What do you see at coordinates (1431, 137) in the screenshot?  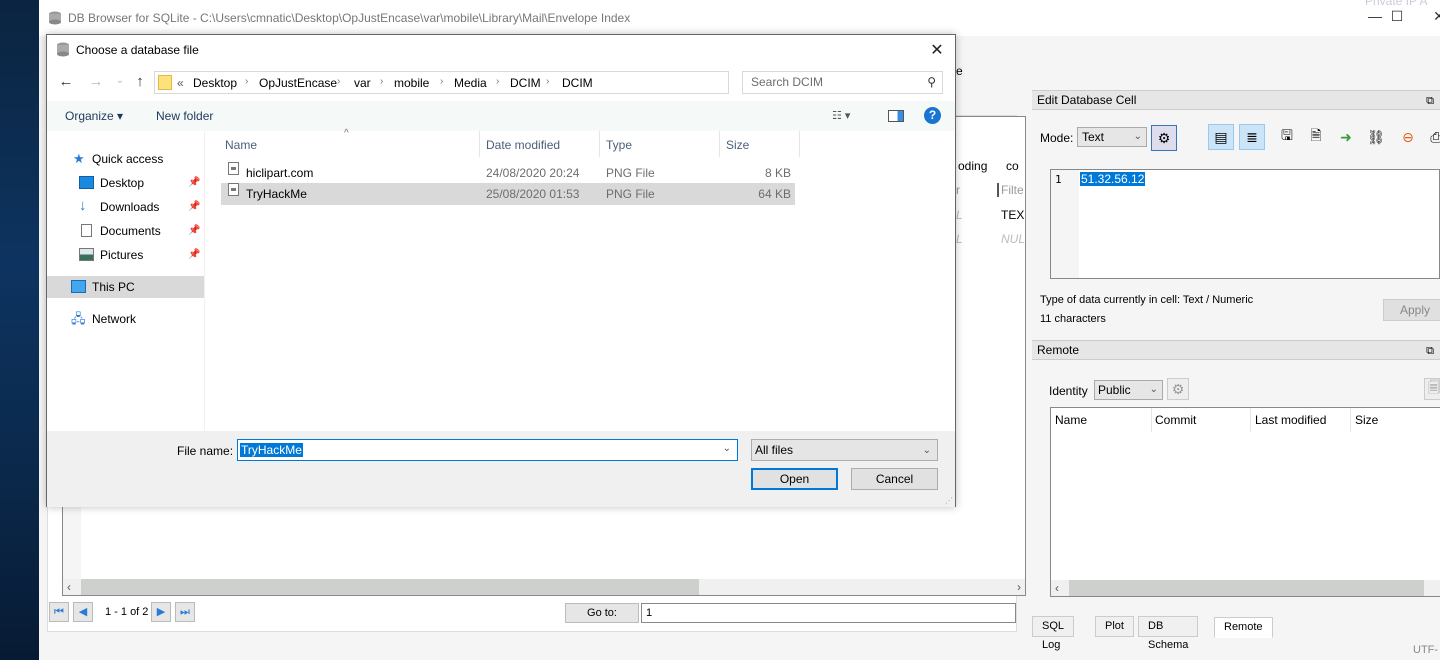 I see `print-icon: ⎙` at bounding box center [1431, 137].